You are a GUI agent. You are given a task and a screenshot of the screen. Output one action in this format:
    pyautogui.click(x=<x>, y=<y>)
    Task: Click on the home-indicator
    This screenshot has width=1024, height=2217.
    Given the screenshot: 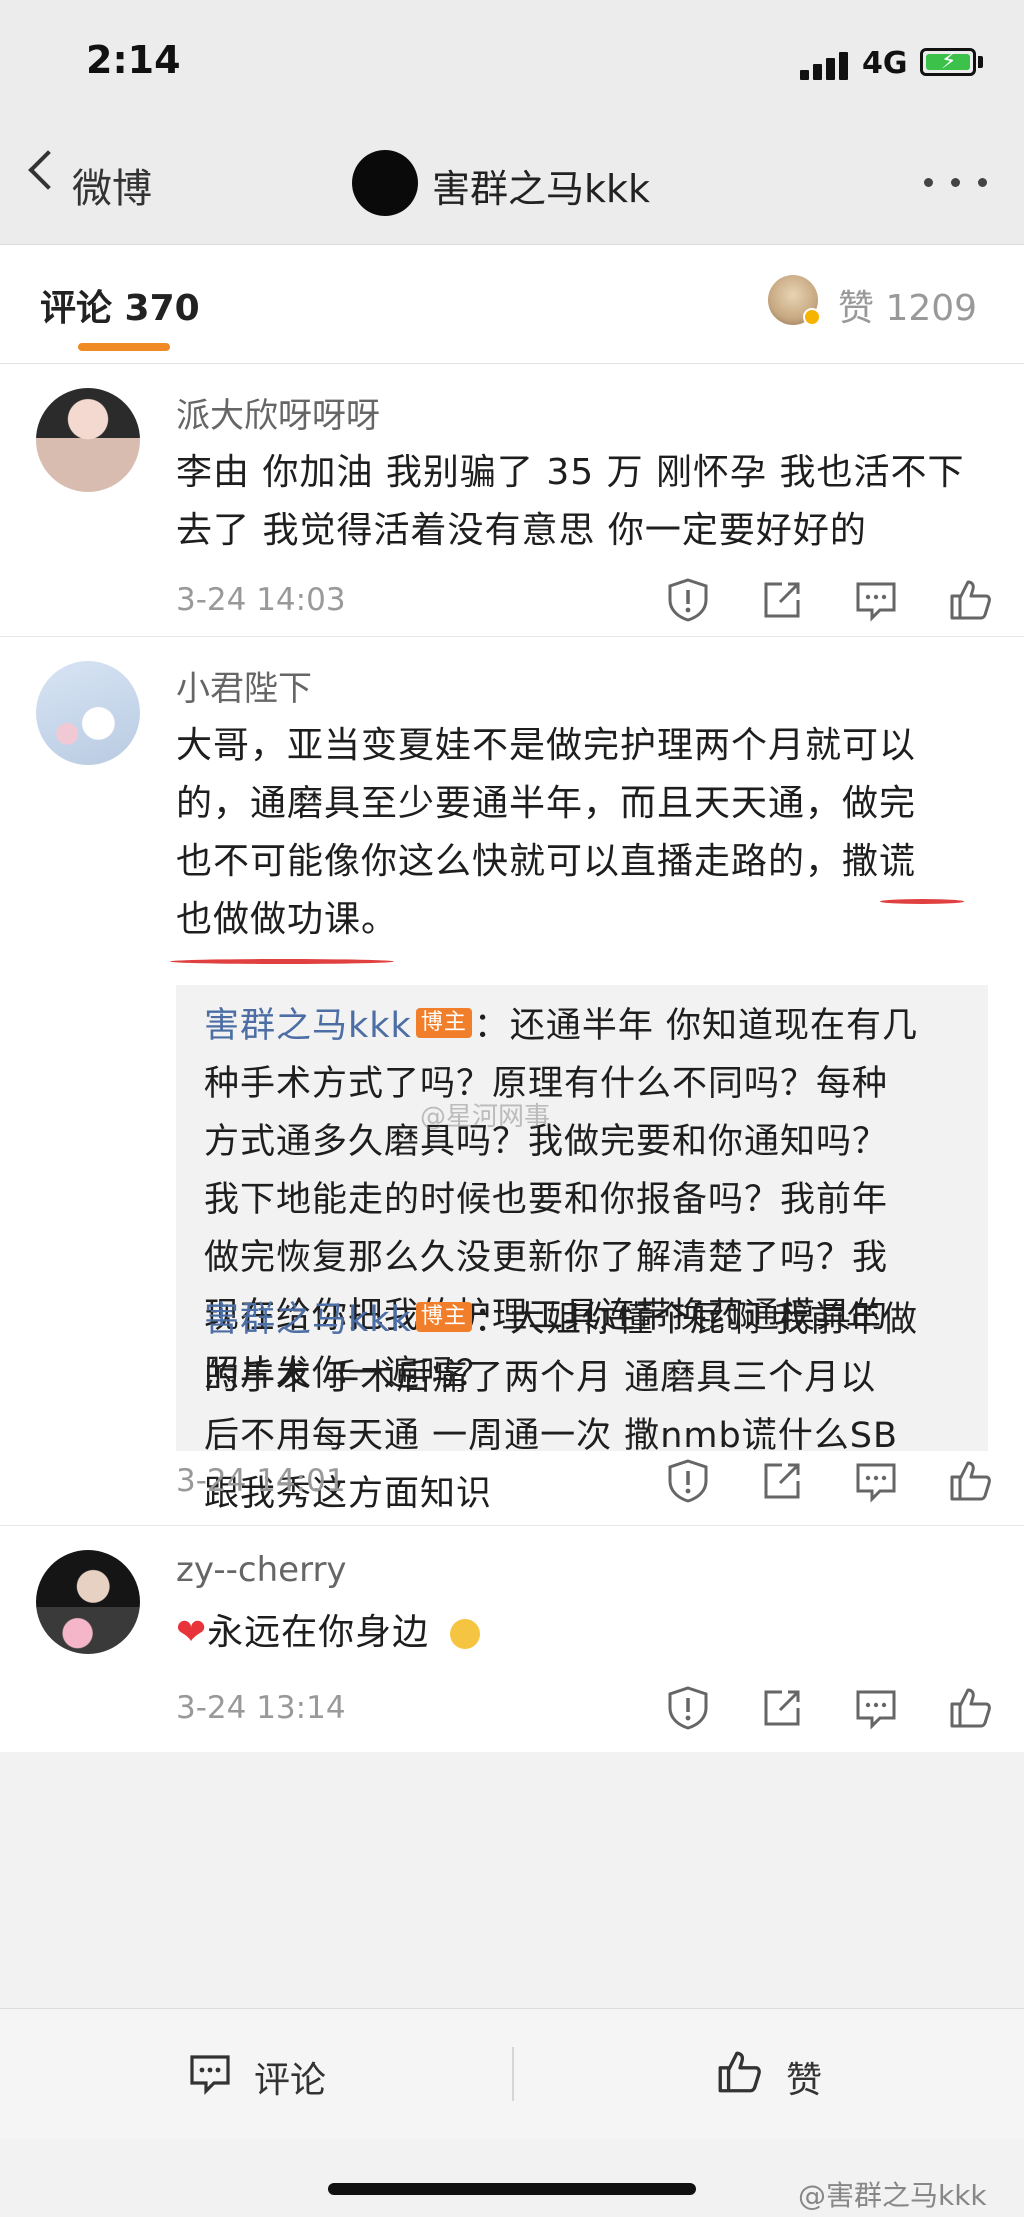 What is the action you would take?
    pyautogui.click(x=512, y=2189)
    